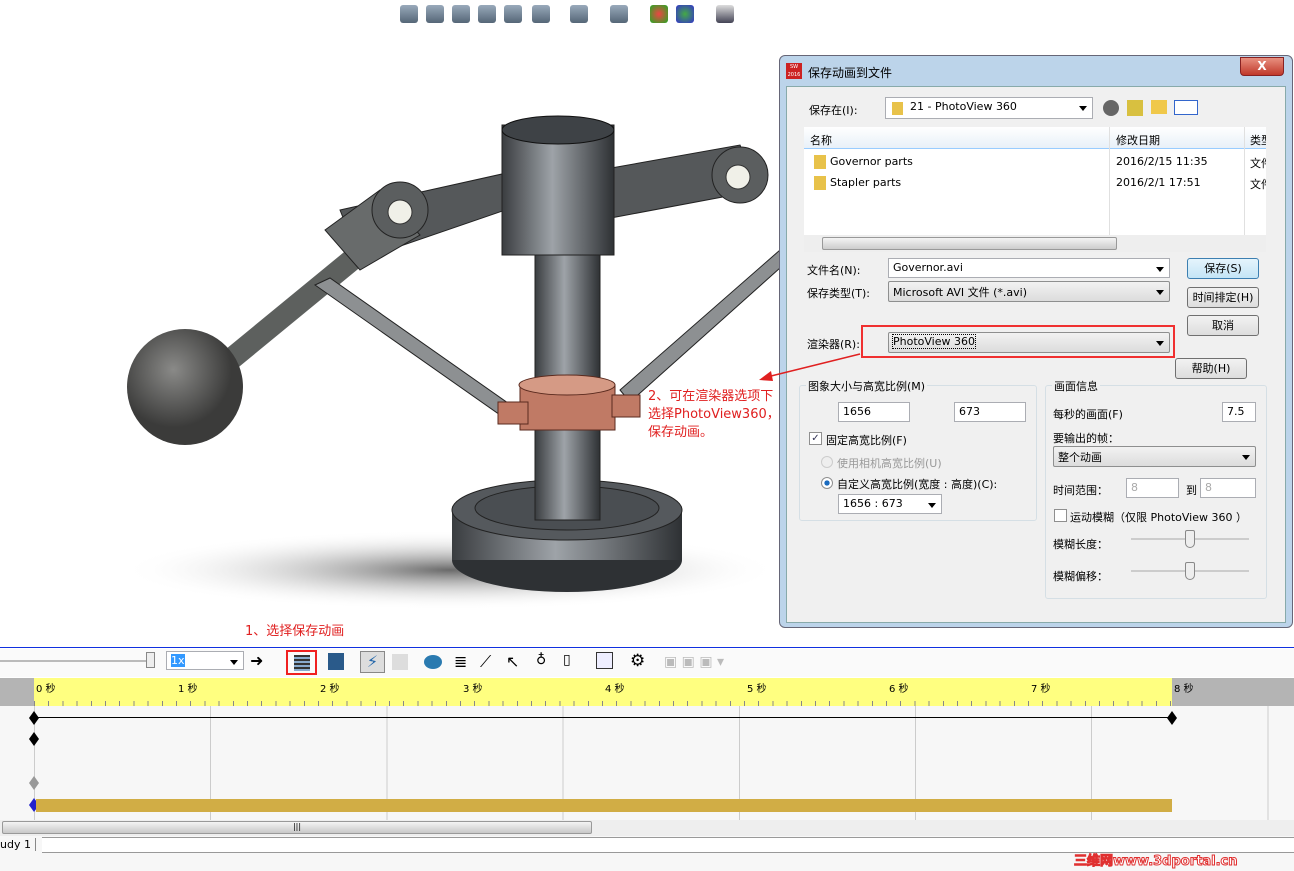 This screenshot has height=871, width=1294. What do you see at coordinates (579, 14) in the screenshot?
I see `display-style-icon` at bounding box center [579, 14].